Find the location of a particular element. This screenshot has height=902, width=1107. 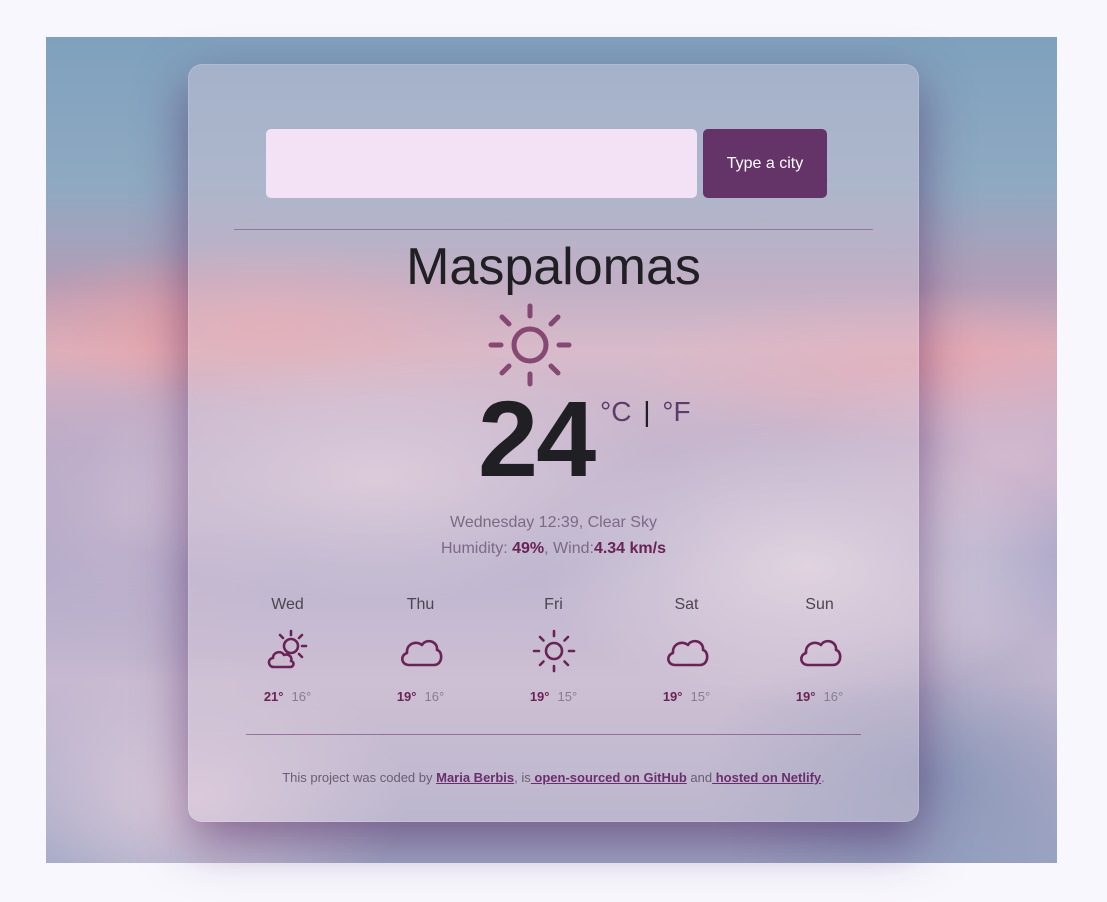

wind-label: , Wind: is located at coordinates (569, 548).